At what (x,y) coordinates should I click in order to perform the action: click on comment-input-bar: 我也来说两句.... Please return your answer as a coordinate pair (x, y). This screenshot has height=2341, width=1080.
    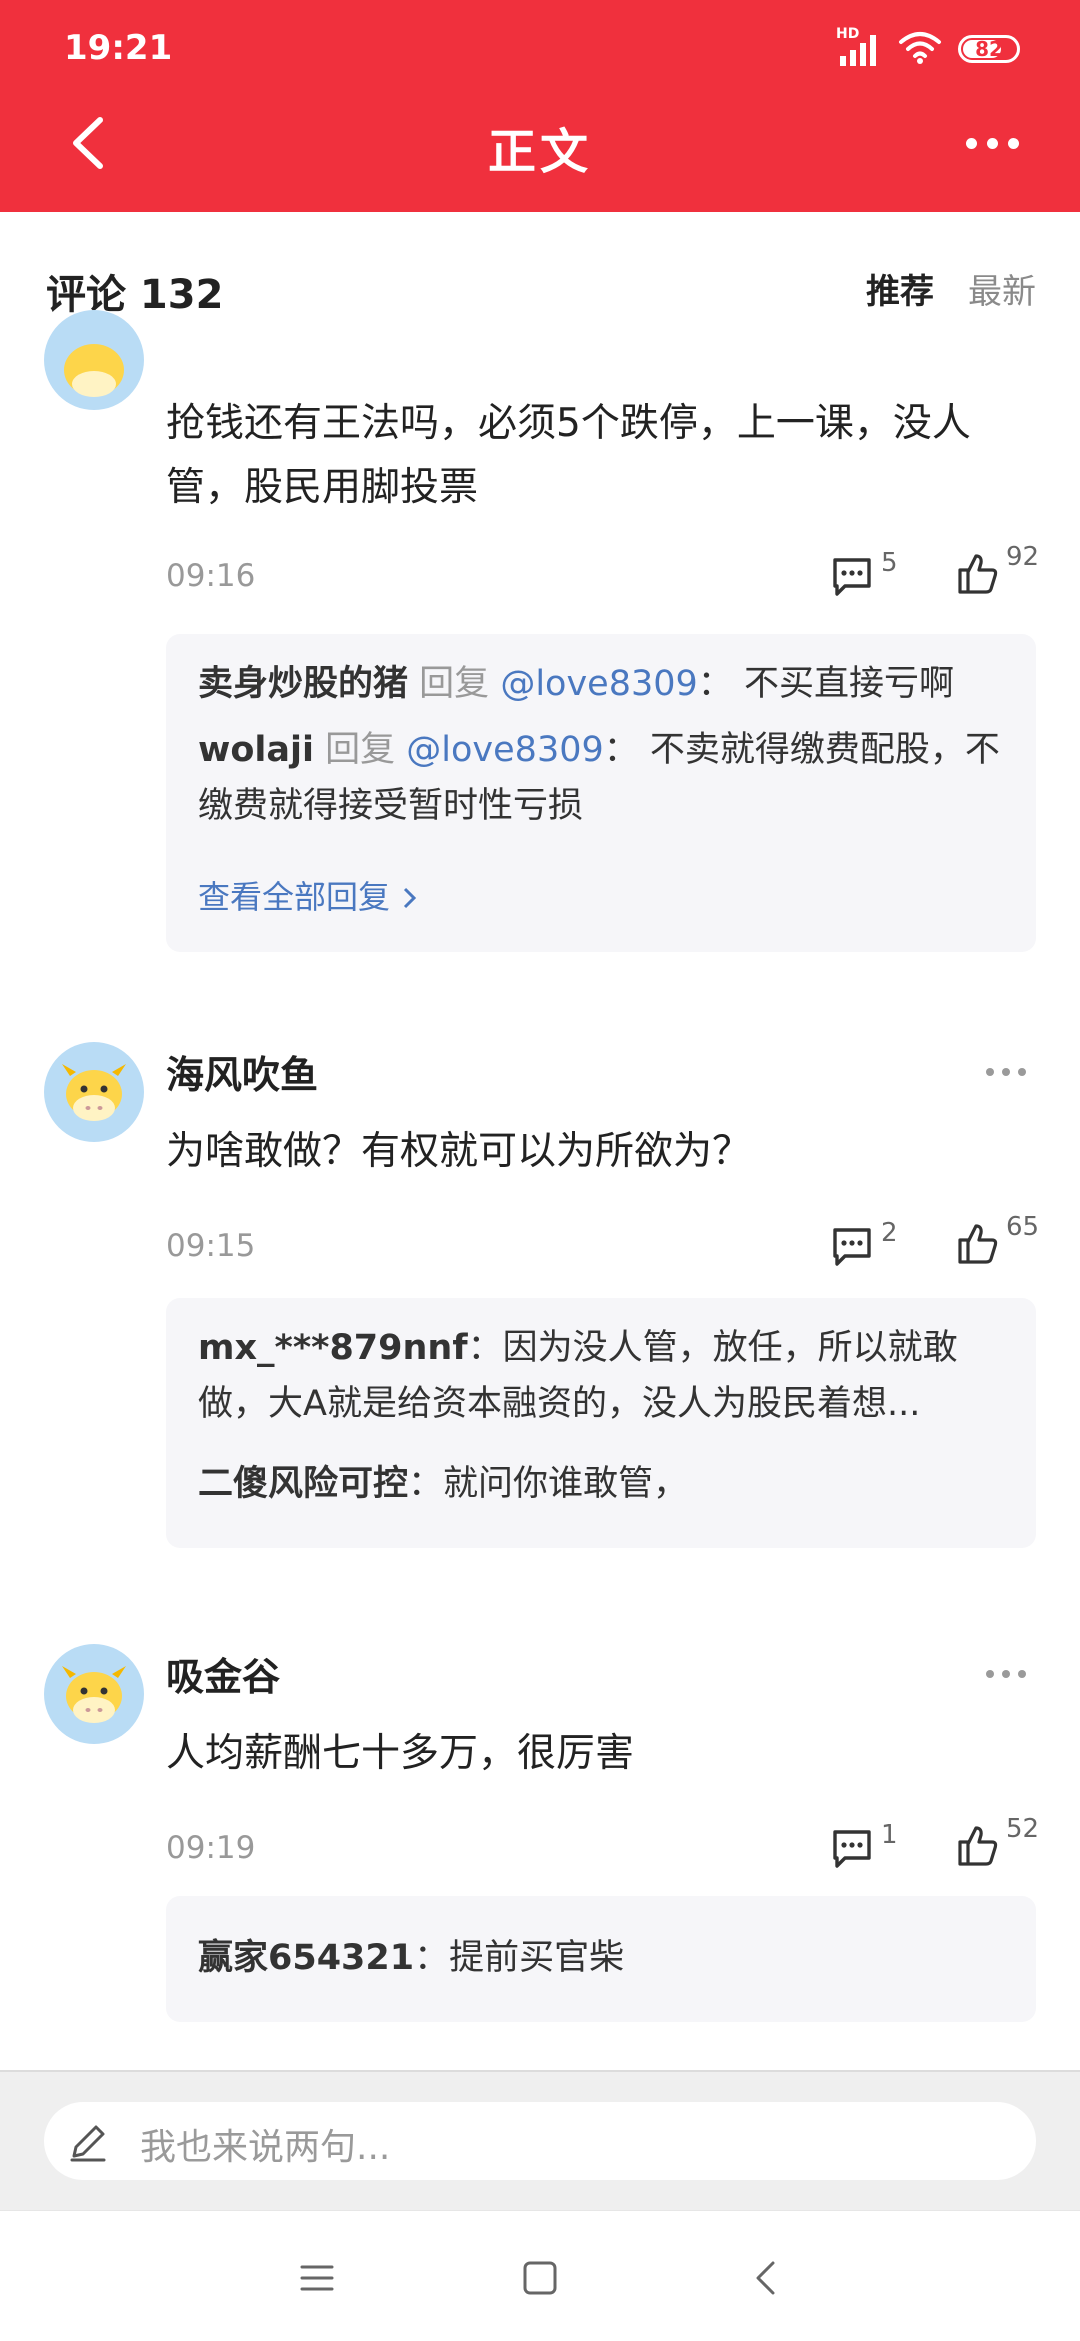
    Looking at the image, I should click on (540, 2141).